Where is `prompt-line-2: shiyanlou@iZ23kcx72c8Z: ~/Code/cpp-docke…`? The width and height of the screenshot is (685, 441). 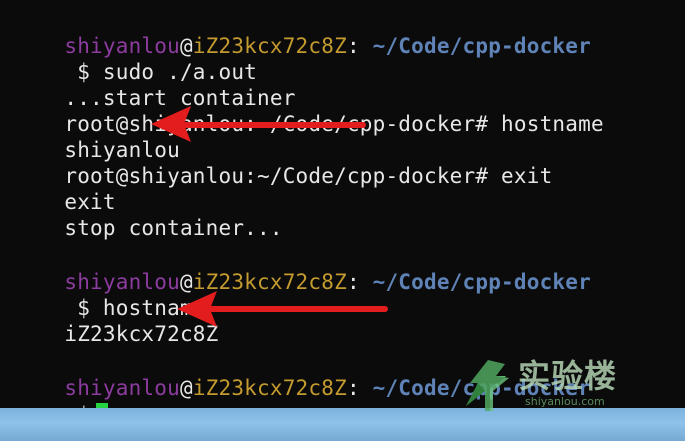
prompt-line-2: shiyanlou@iZ23kcx72c8Z: ~/Code/cpp-docke… is located at coordinates (302, 268).